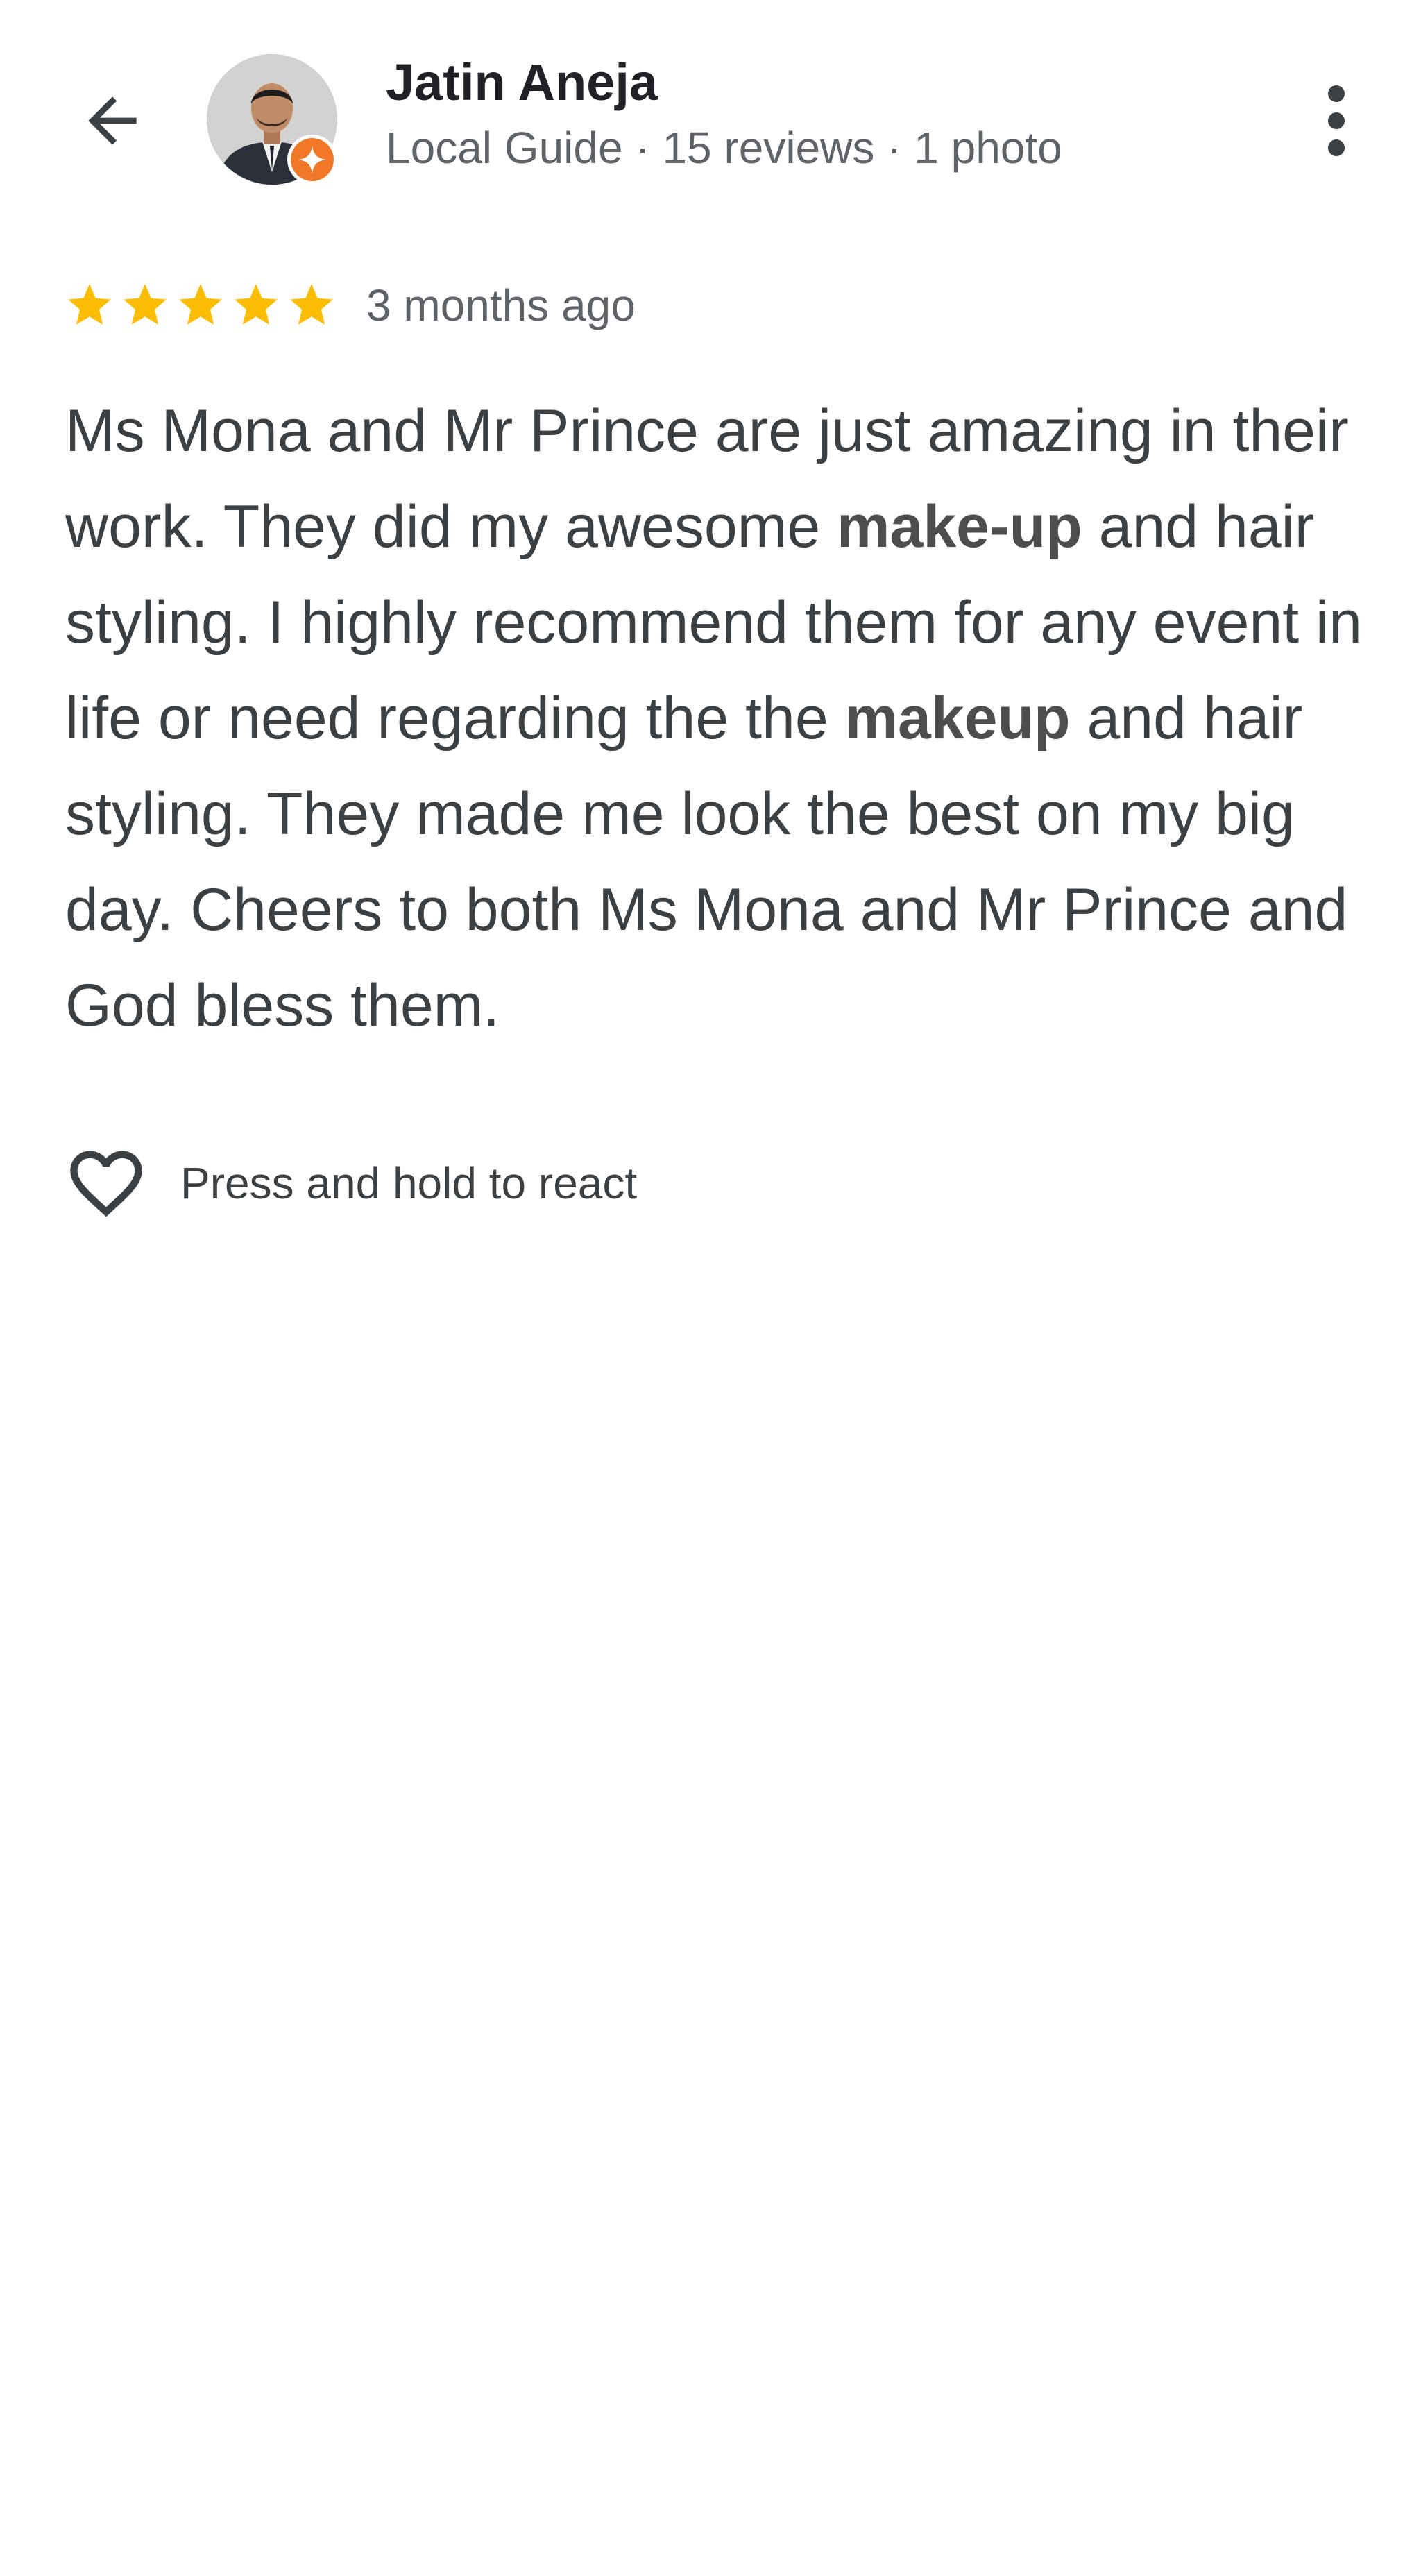  I want to click on react-row: Press and hold to react, so click(349, 1183).